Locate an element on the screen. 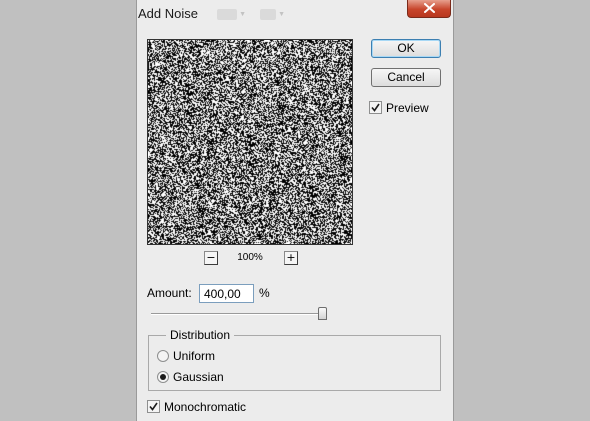  preview-label: Preview is located at coordinates (407, 108).